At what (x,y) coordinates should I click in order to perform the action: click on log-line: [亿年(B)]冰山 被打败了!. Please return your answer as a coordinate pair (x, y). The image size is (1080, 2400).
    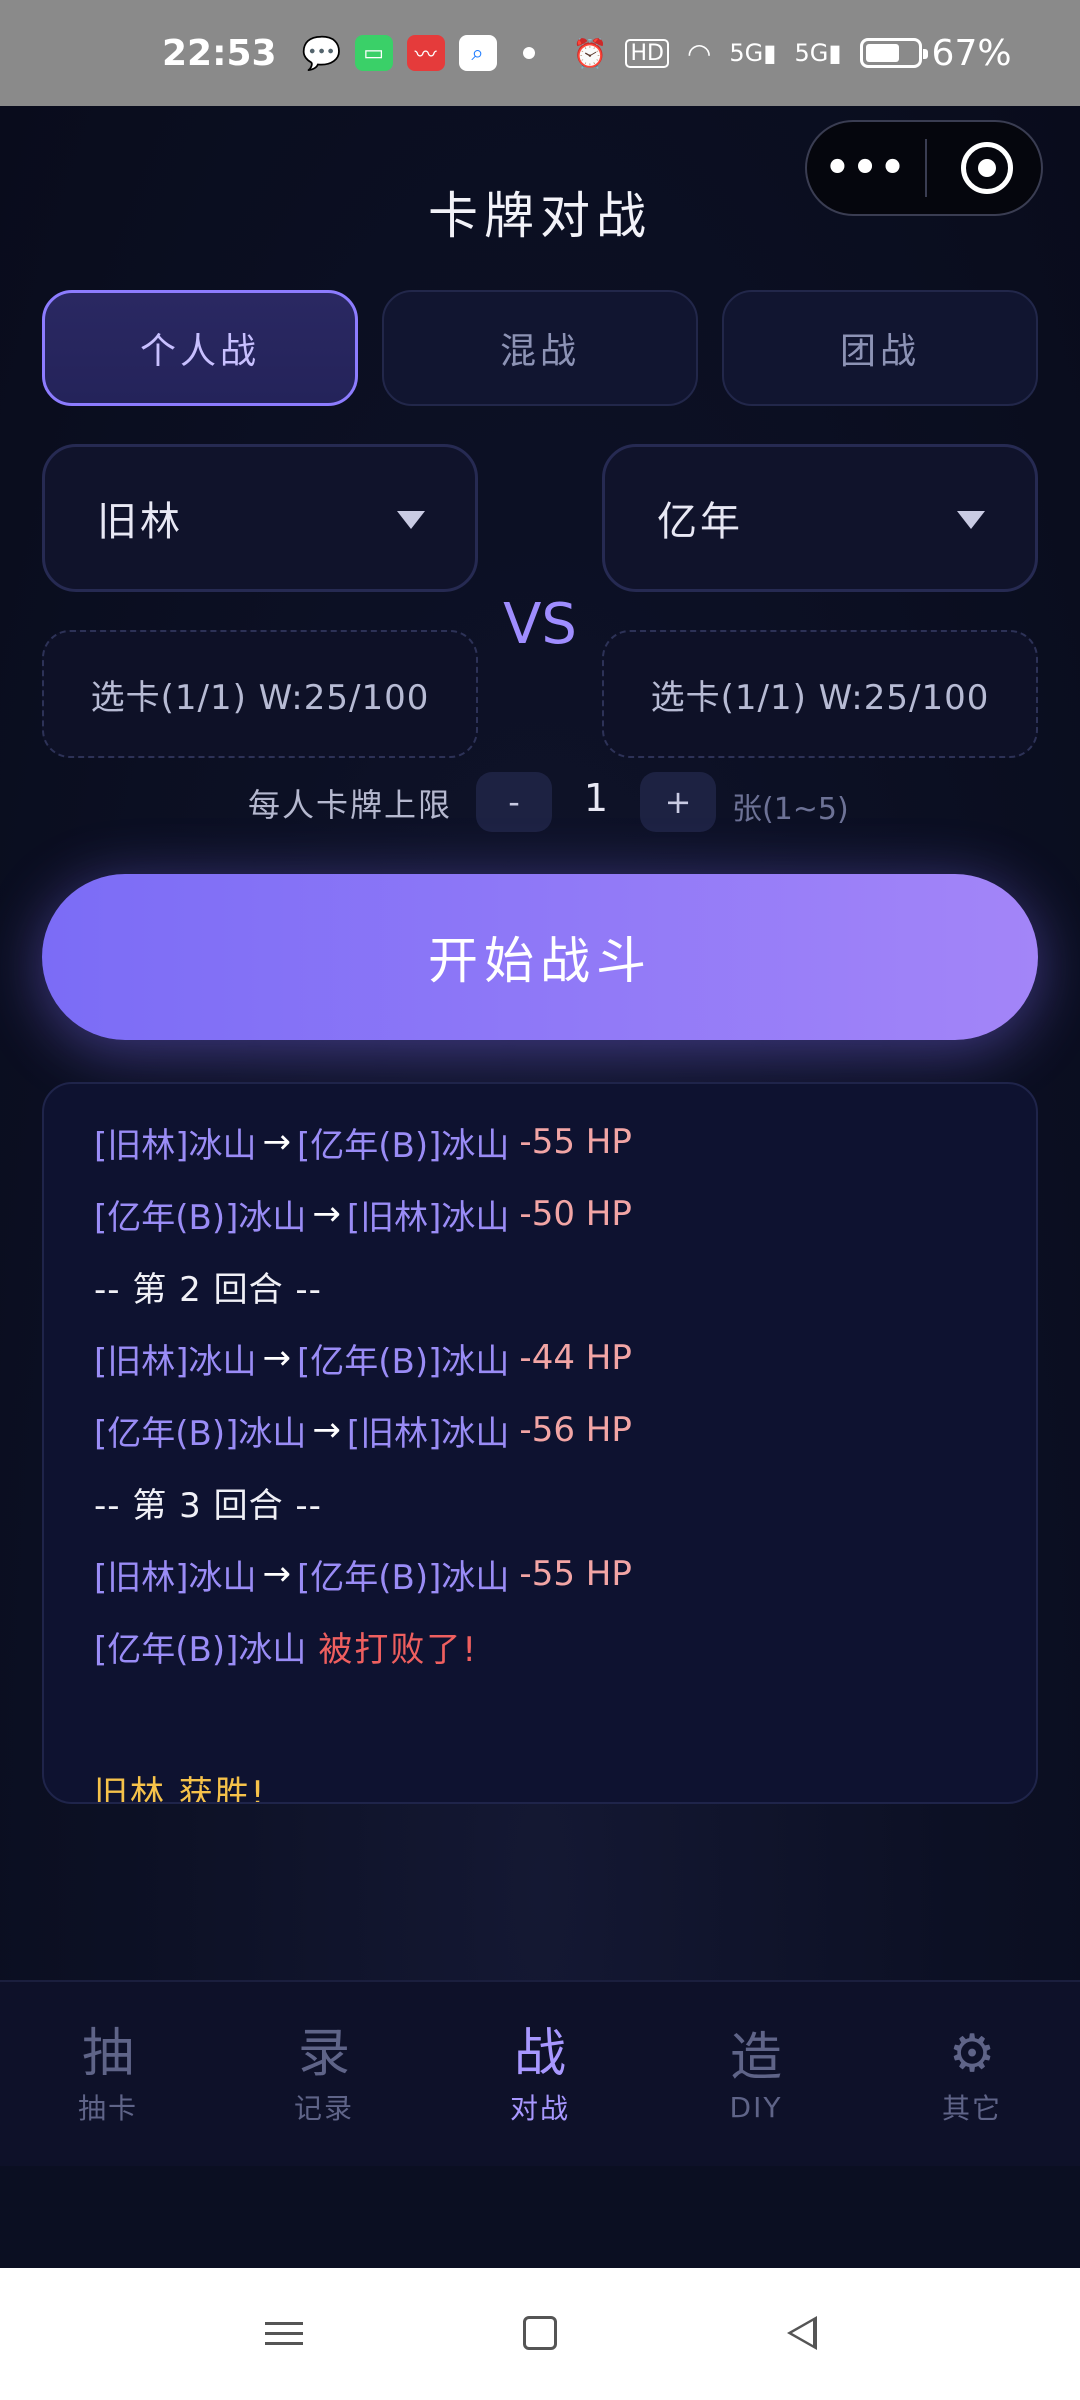
    Looking at the image, I should click on (565, 1646).